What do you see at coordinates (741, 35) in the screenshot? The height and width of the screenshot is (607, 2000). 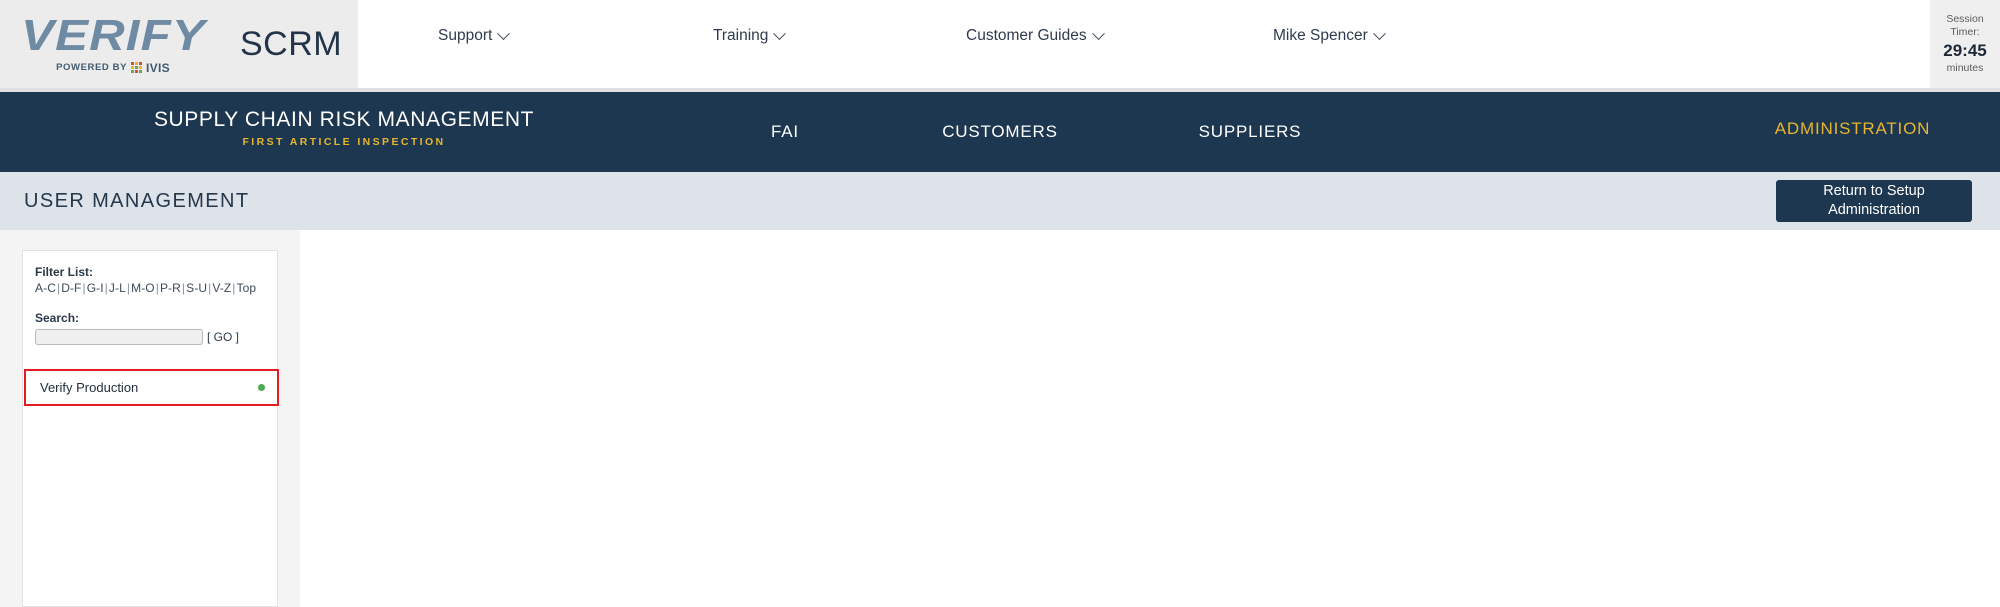 I see `topnav-label-training: Training` at bounding box center [741, 35].